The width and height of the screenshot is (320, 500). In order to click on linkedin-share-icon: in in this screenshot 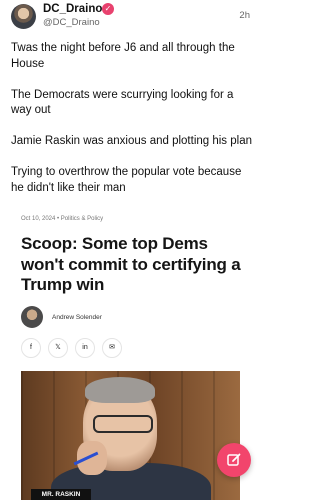, I will do `click(85, 348)`.